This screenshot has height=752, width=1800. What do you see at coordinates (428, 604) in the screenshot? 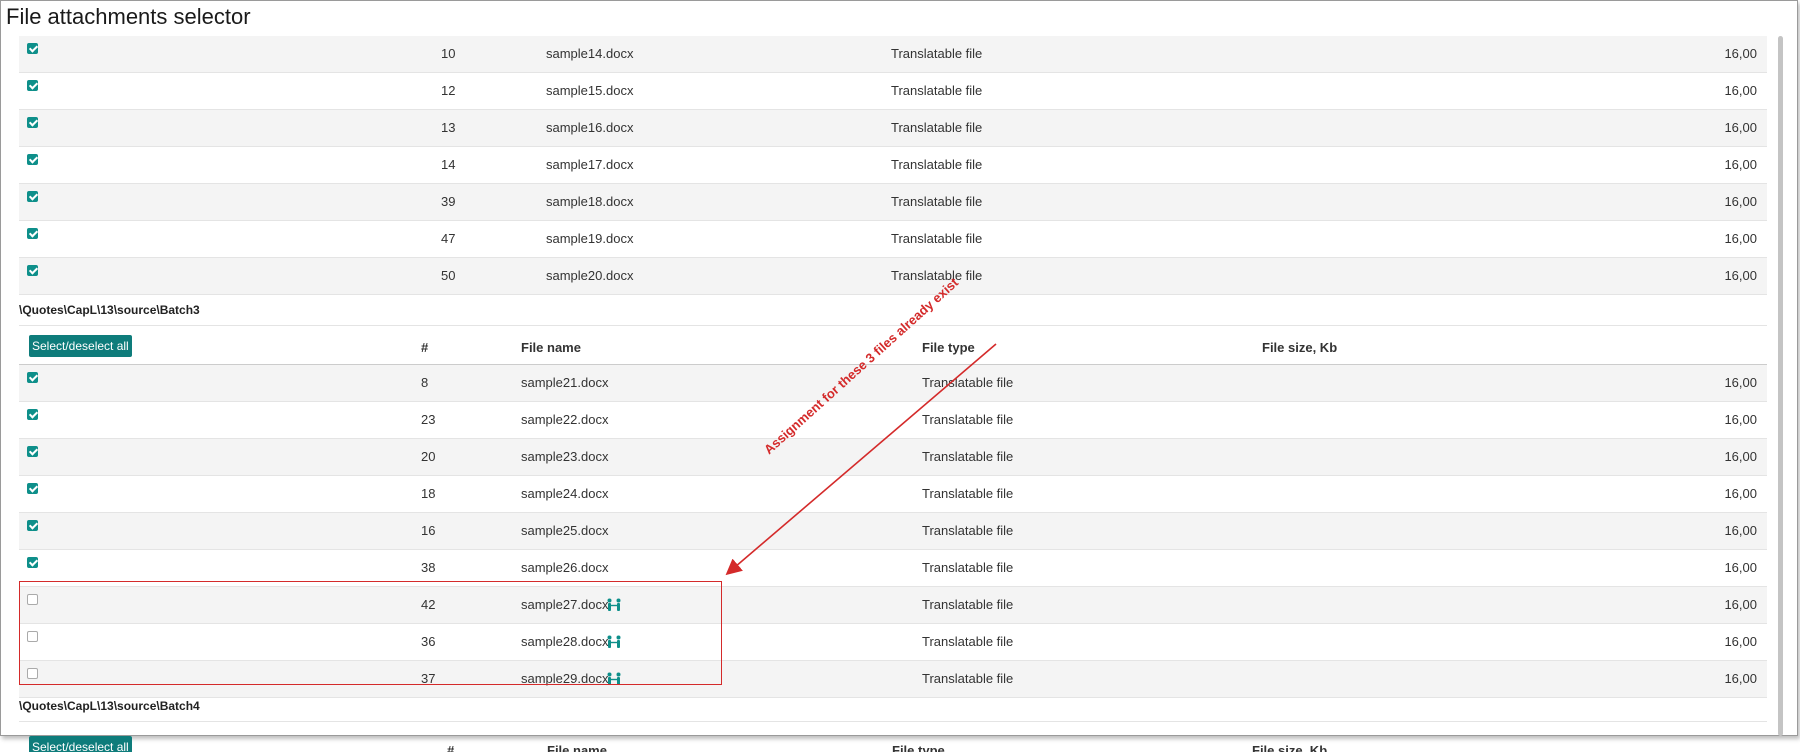
I see `row-number: 42` at bounding box center [428, 604].